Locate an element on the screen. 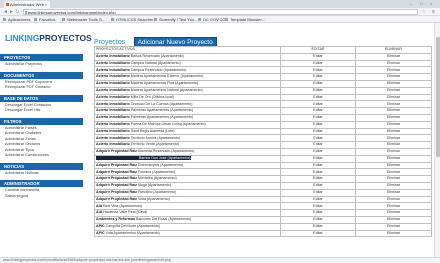  tab-close-icon: × is located at coordinates (46, 4).